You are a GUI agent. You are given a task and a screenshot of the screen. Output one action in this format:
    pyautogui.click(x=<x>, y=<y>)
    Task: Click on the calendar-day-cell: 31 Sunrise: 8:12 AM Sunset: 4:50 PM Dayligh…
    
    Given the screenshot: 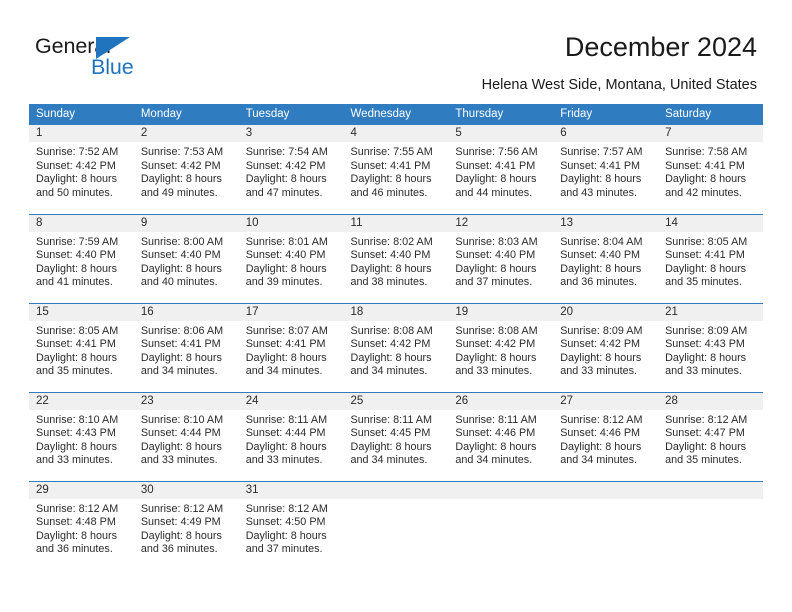 What is the action you would take?
    pyautogui.click(x=291, y=525)
    